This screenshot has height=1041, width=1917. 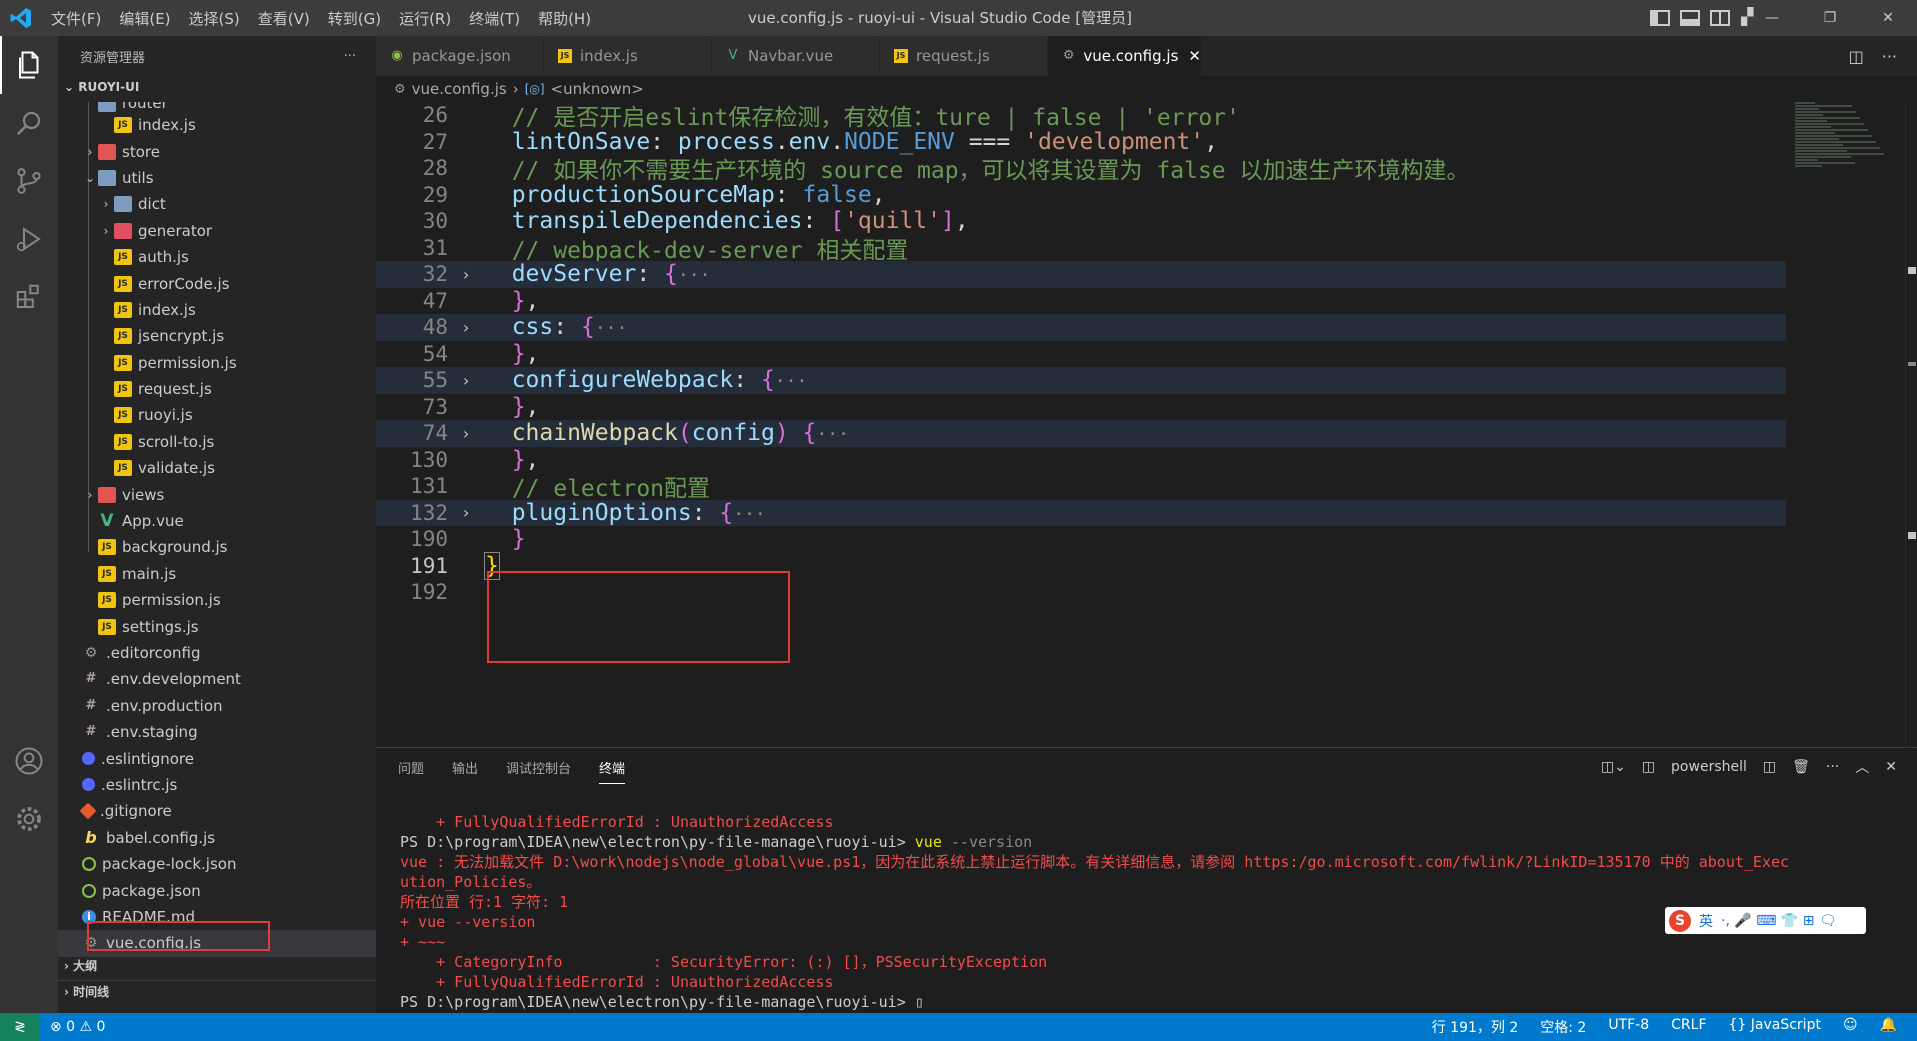 I want to click on run-debug-icon, so click(x=29, y=239).